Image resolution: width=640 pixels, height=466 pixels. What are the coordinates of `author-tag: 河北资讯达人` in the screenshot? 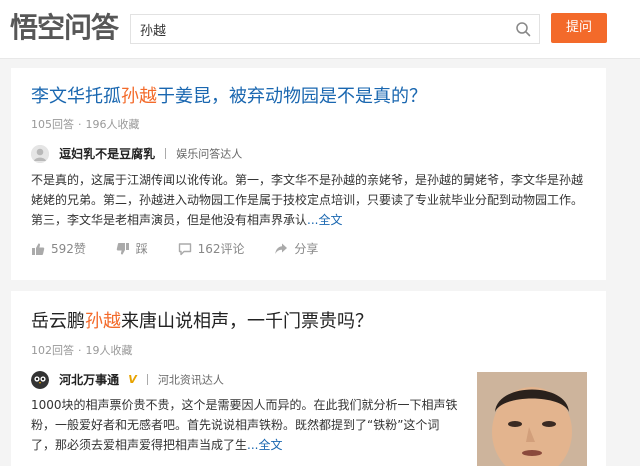 It's located at (190, 380).